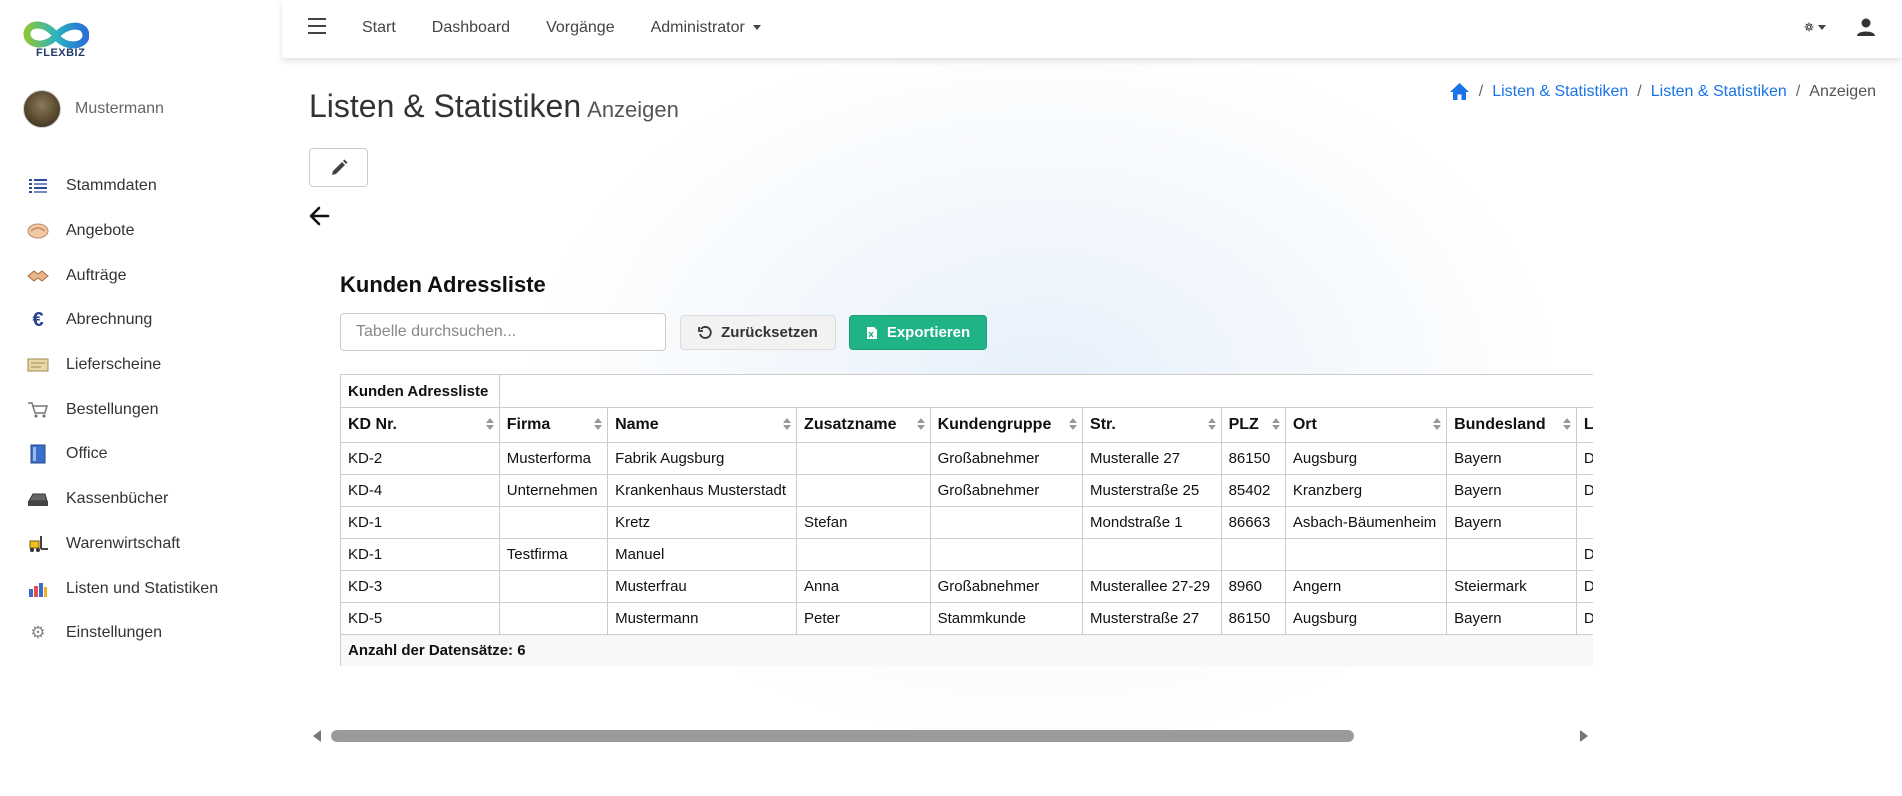 This screenshot has height=796, width=1902. What do you see at coordinates (1366, 618) in the screenshot?
I see `table-cell: Augsburg` at bounding box center [1366, 618].